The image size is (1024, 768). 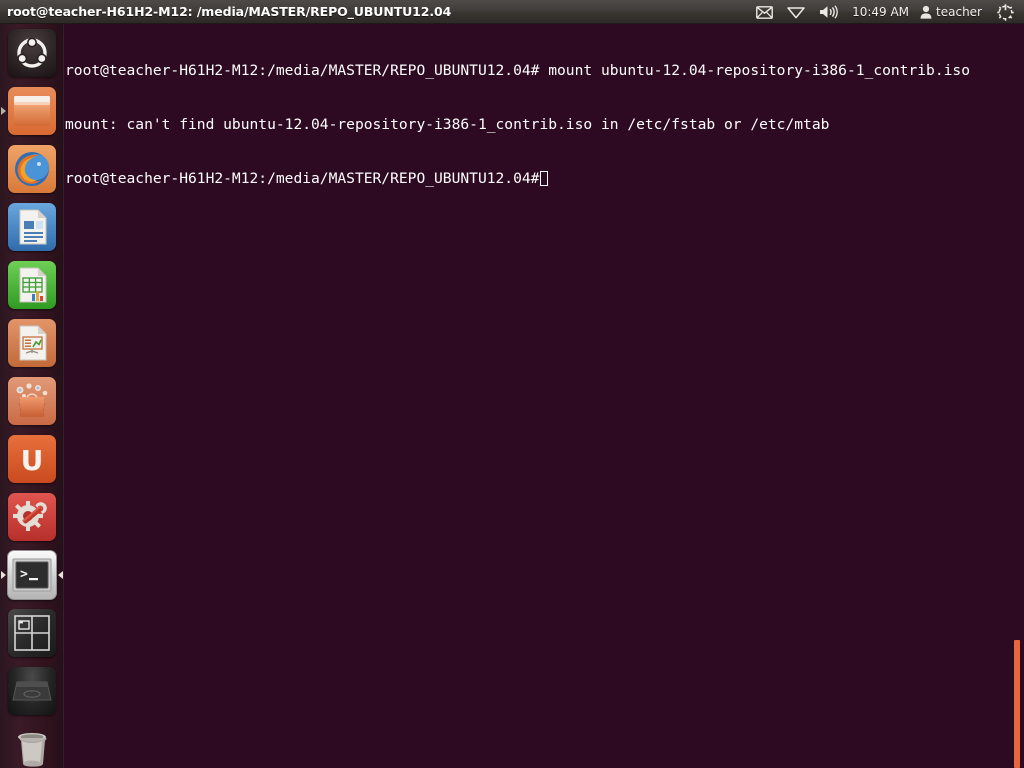 I want to click on terminal-icon: >, so click(x=32, y=575).